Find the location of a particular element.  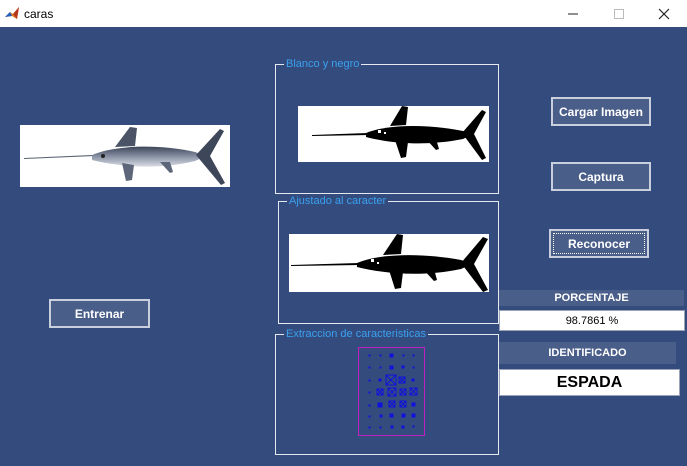

adjusted-image is located at coordinates (389, 263).